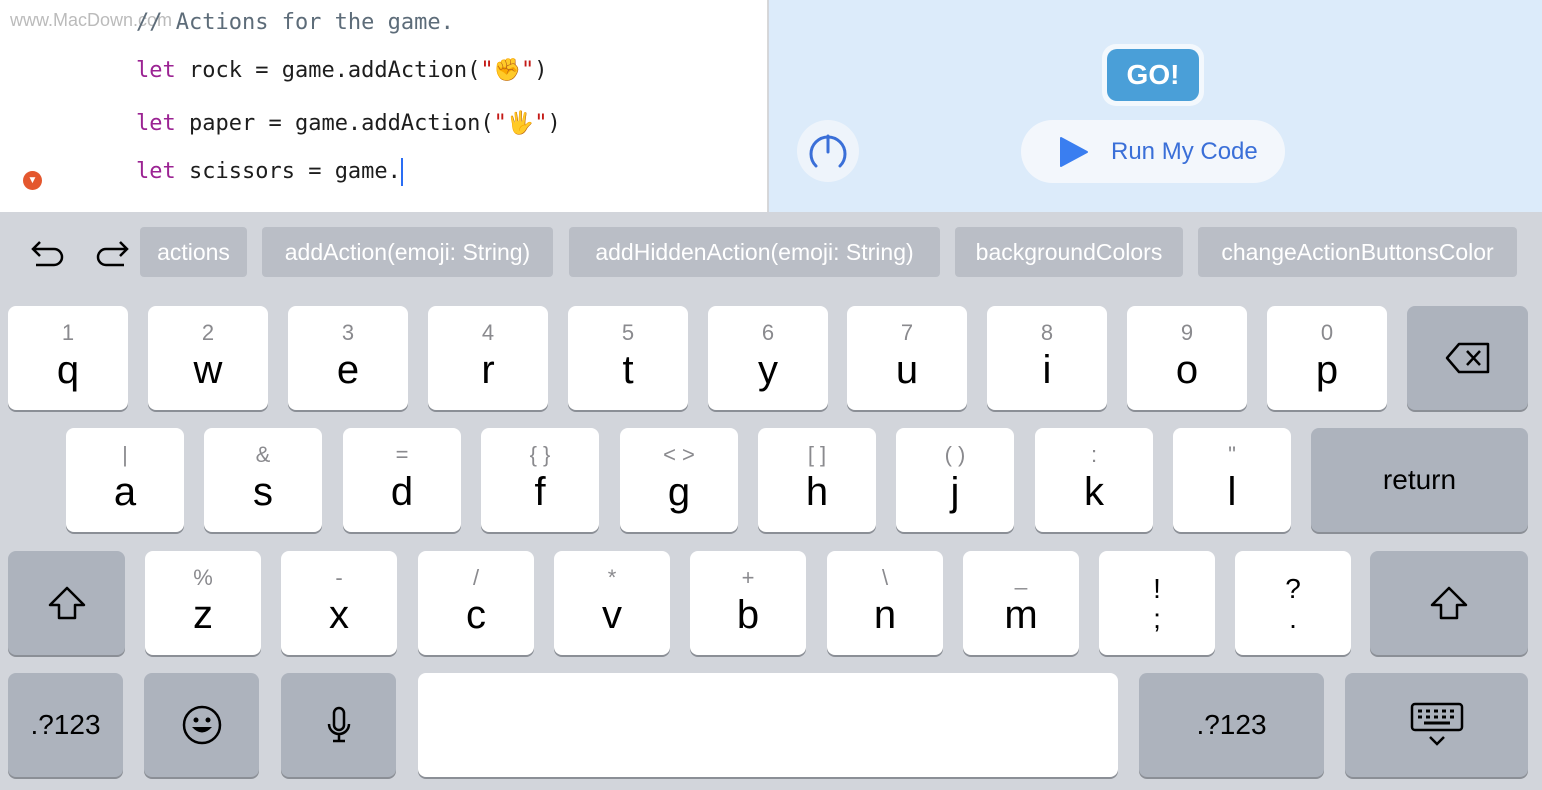 The height and width of the screenshot is (790, 1542). I want to click on key-secondary-label: < >, so click(679, 454).